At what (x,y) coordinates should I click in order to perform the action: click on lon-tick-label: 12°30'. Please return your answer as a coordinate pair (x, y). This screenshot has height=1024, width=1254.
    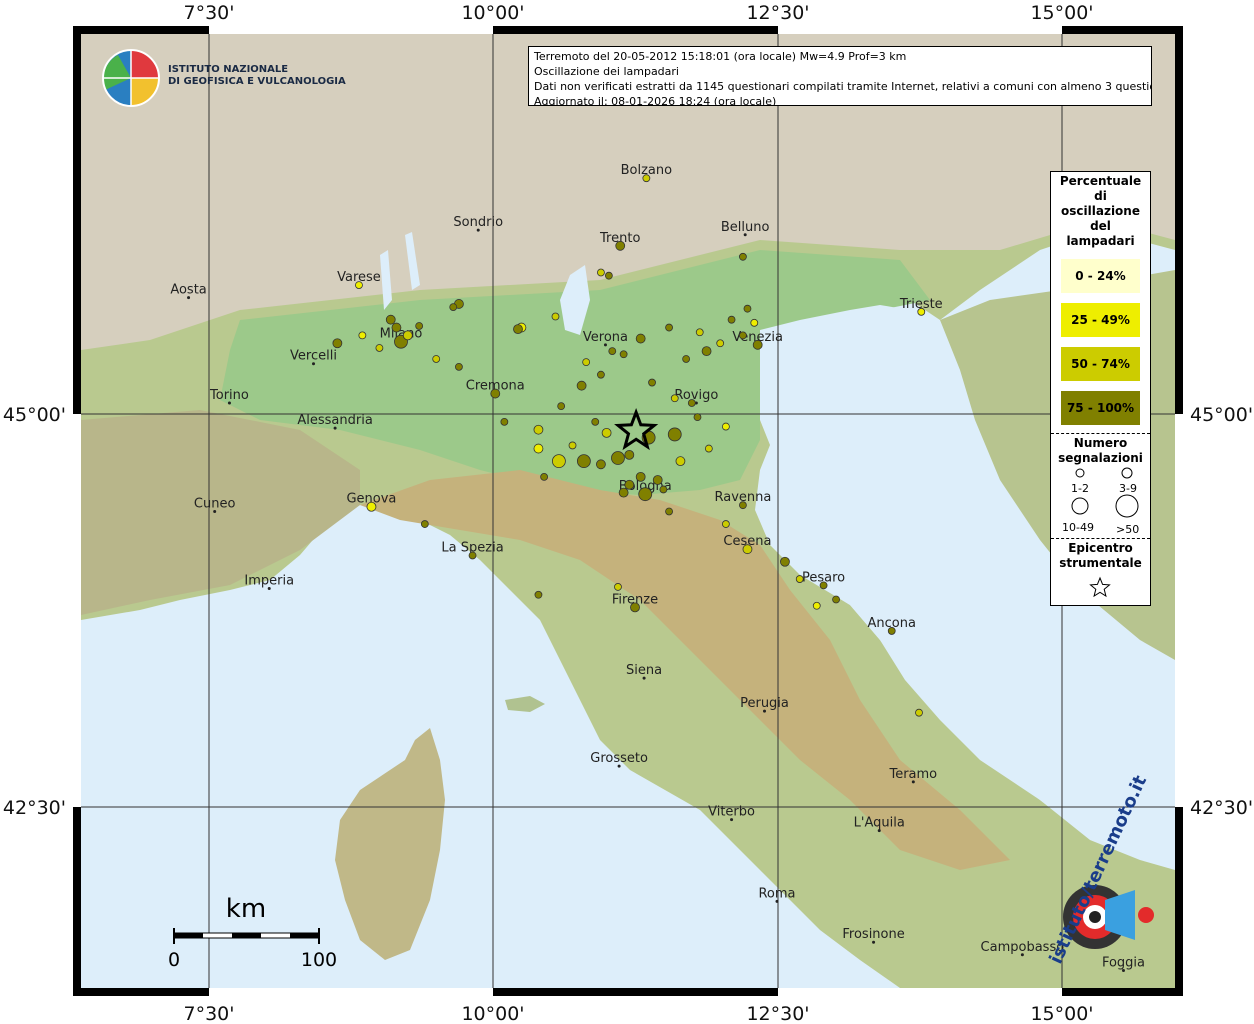
    Looking at the image, I should click on (777, 13).